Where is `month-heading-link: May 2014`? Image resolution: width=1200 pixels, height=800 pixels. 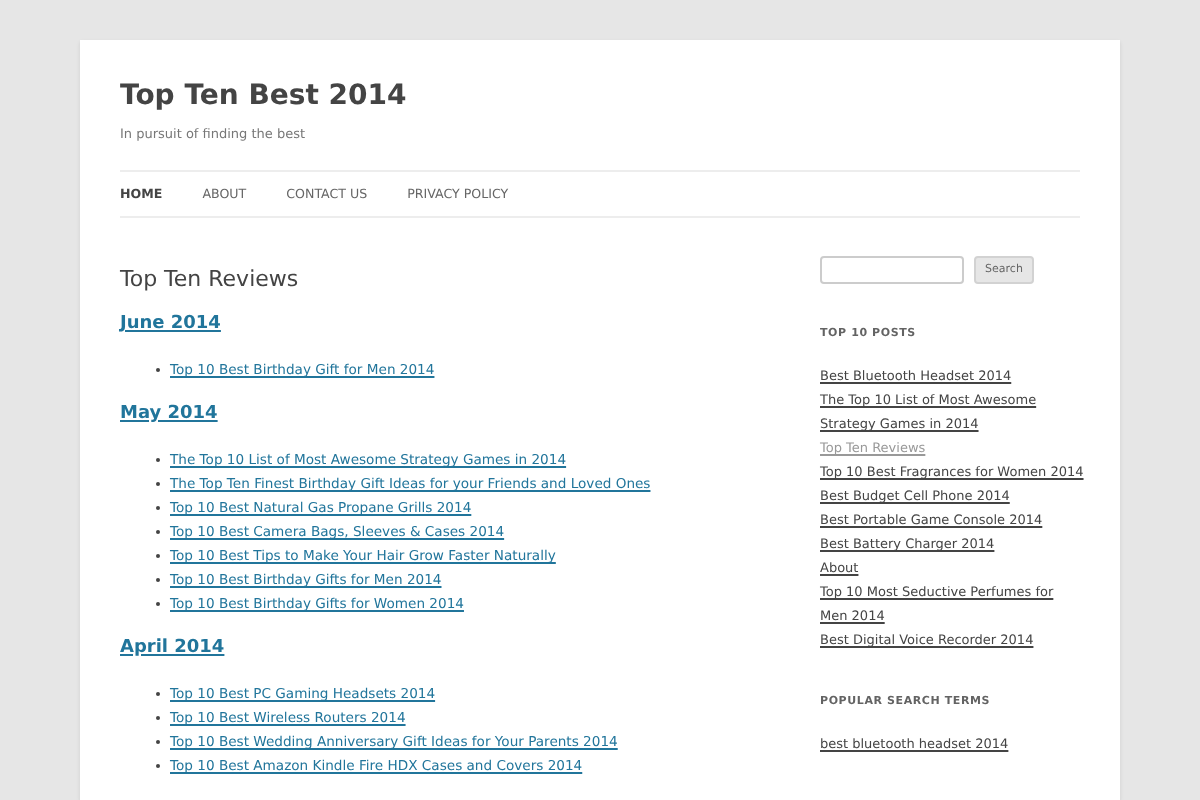
month-heading-link: May 2014 is located at coordinates (169, 414).